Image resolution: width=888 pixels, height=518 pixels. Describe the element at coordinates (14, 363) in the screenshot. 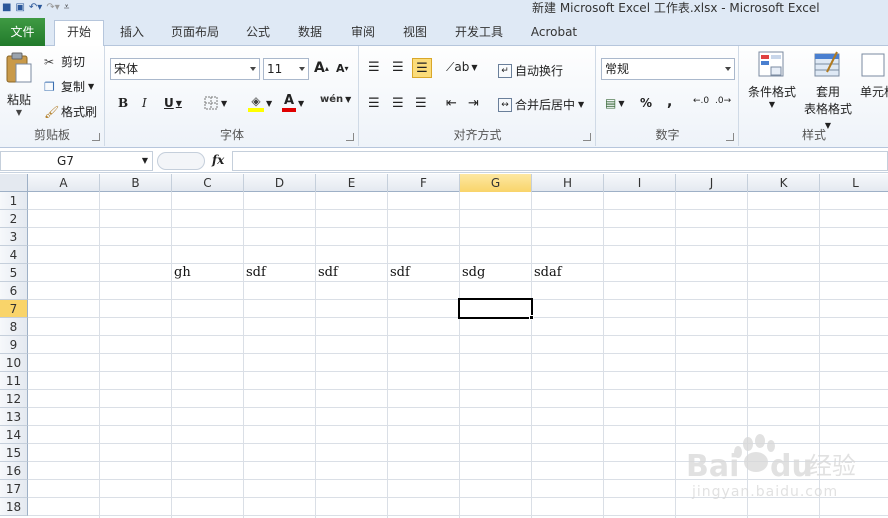

I see `row-header-10: 10` at that location.